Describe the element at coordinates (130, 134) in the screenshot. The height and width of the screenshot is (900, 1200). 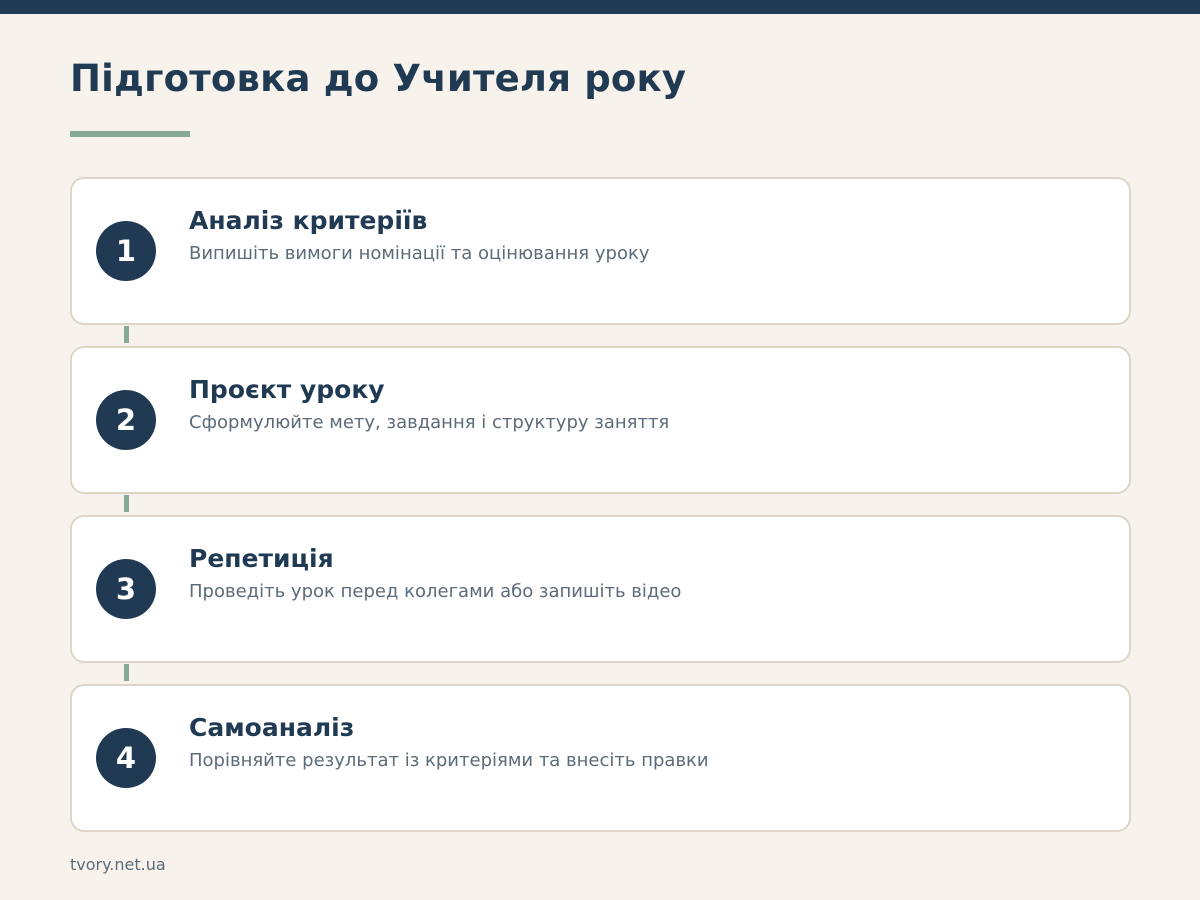
I see `title-accent-line` at that location.